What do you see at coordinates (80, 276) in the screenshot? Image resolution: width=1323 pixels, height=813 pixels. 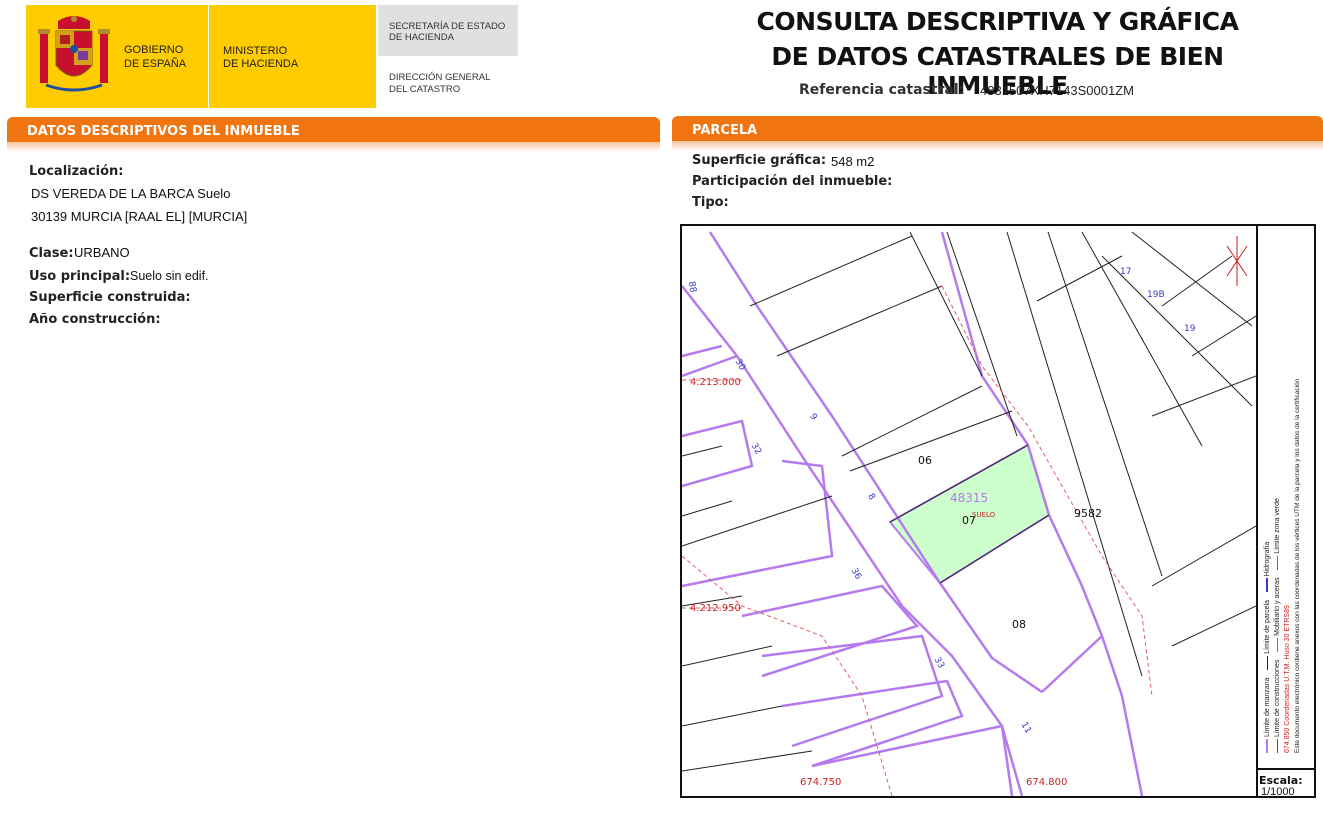 I see `uso-label: Uso principal:` at bounding box center [80, 276].